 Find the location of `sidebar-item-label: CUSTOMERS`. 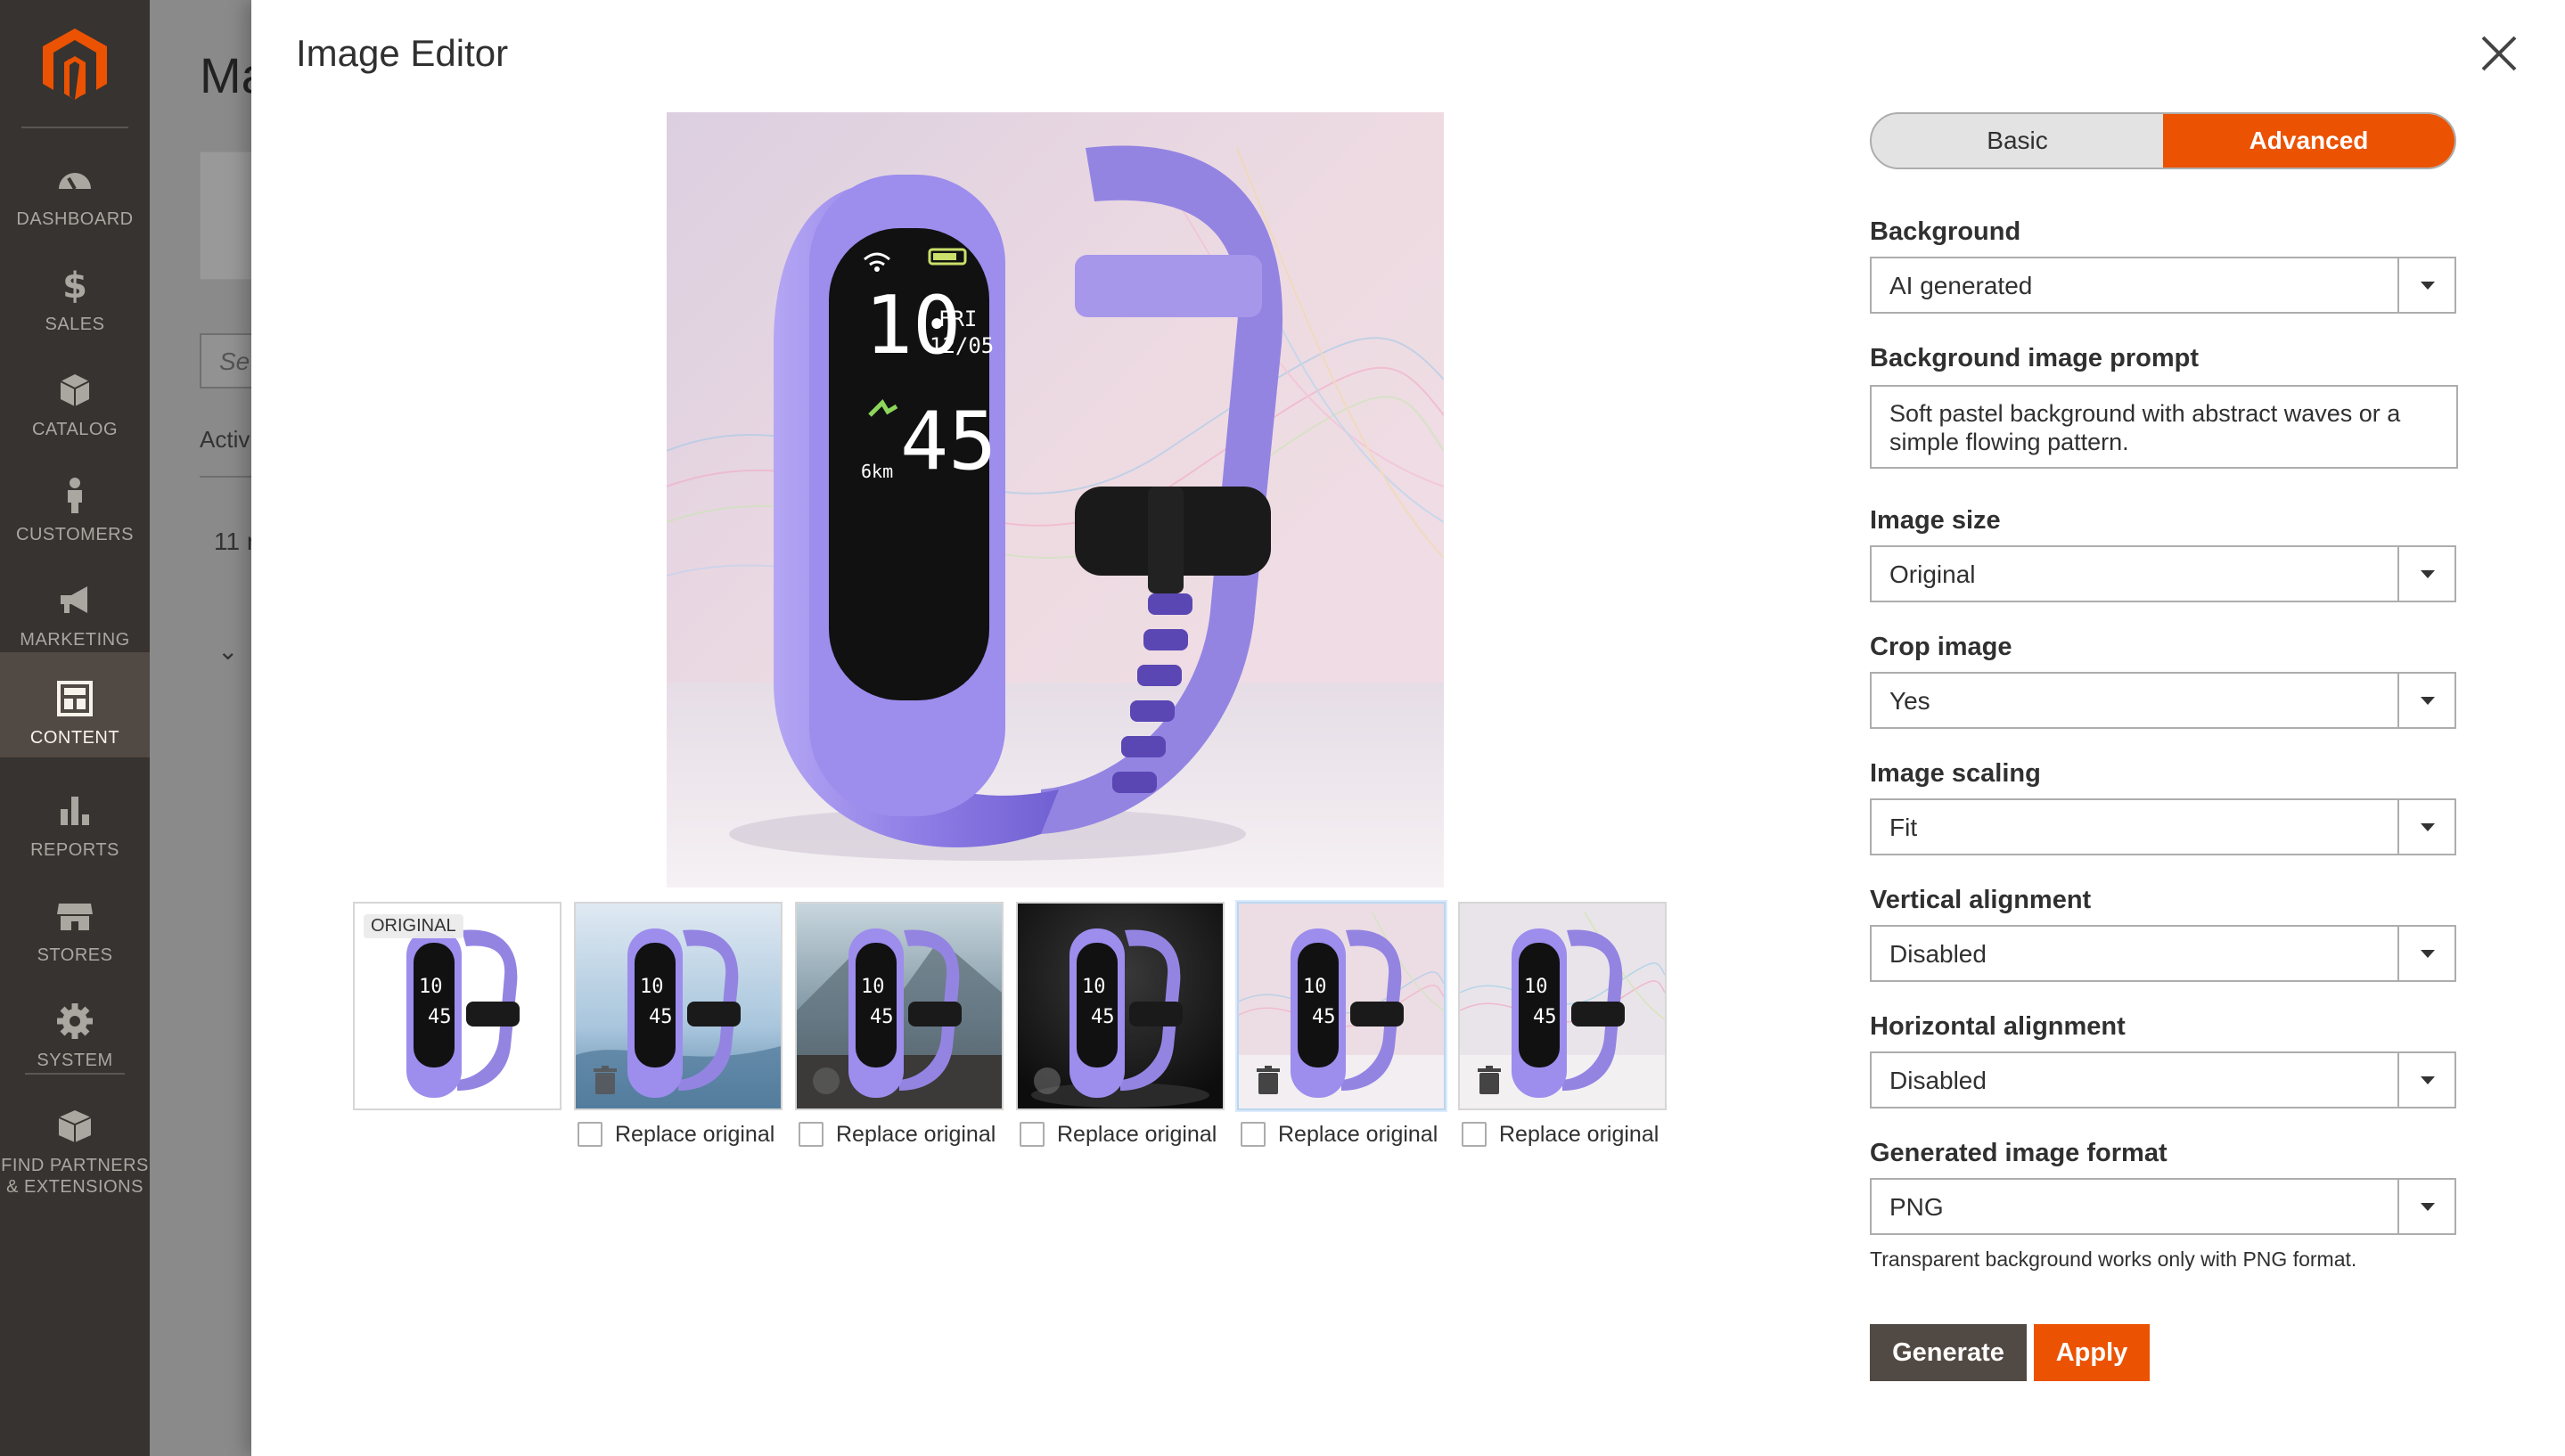

sidebar-item-label: CUSTOMERS is located at coordinates (75, 534).